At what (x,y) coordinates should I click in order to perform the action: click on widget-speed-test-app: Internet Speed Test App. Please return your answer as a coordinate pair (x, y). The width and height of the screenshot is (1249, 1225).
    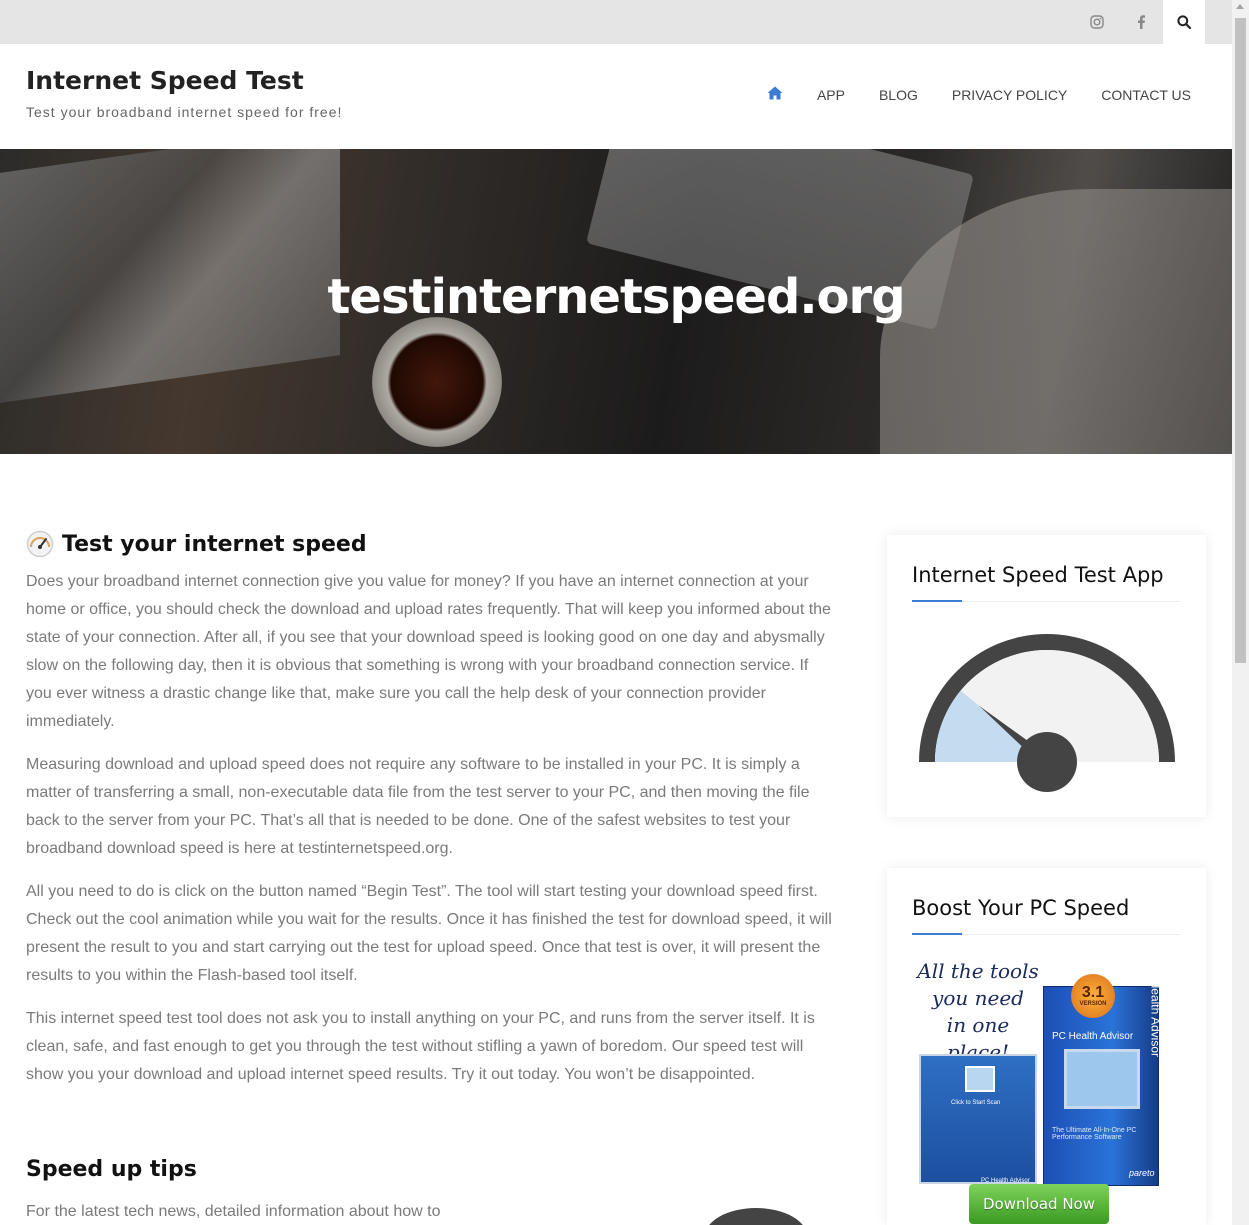
    Looking at the image, I should click on (1046, 676).